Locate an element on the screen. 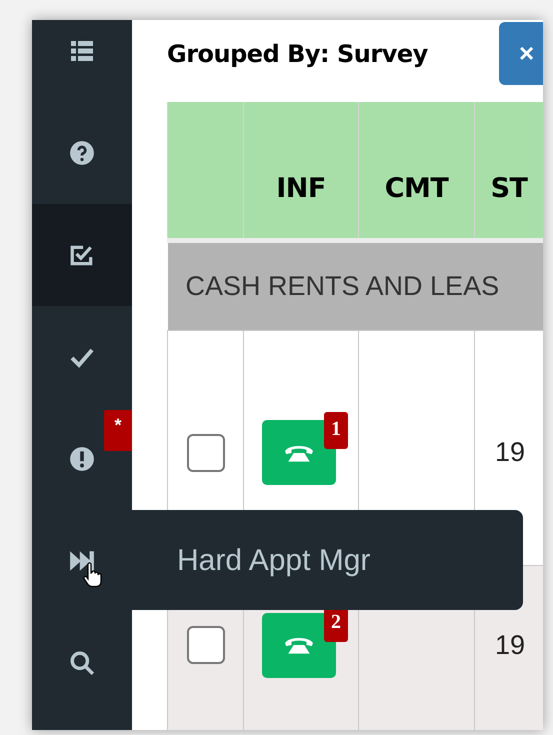 The height and width of the screenshot is (735, 553). count-badge: 1 is located at coordinates (336, 430).